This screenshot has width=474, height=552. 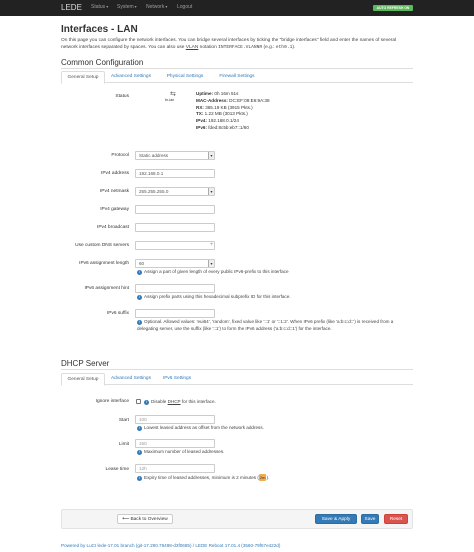 I want to click on menu-status: Status▾, so click(x=99, y=7).